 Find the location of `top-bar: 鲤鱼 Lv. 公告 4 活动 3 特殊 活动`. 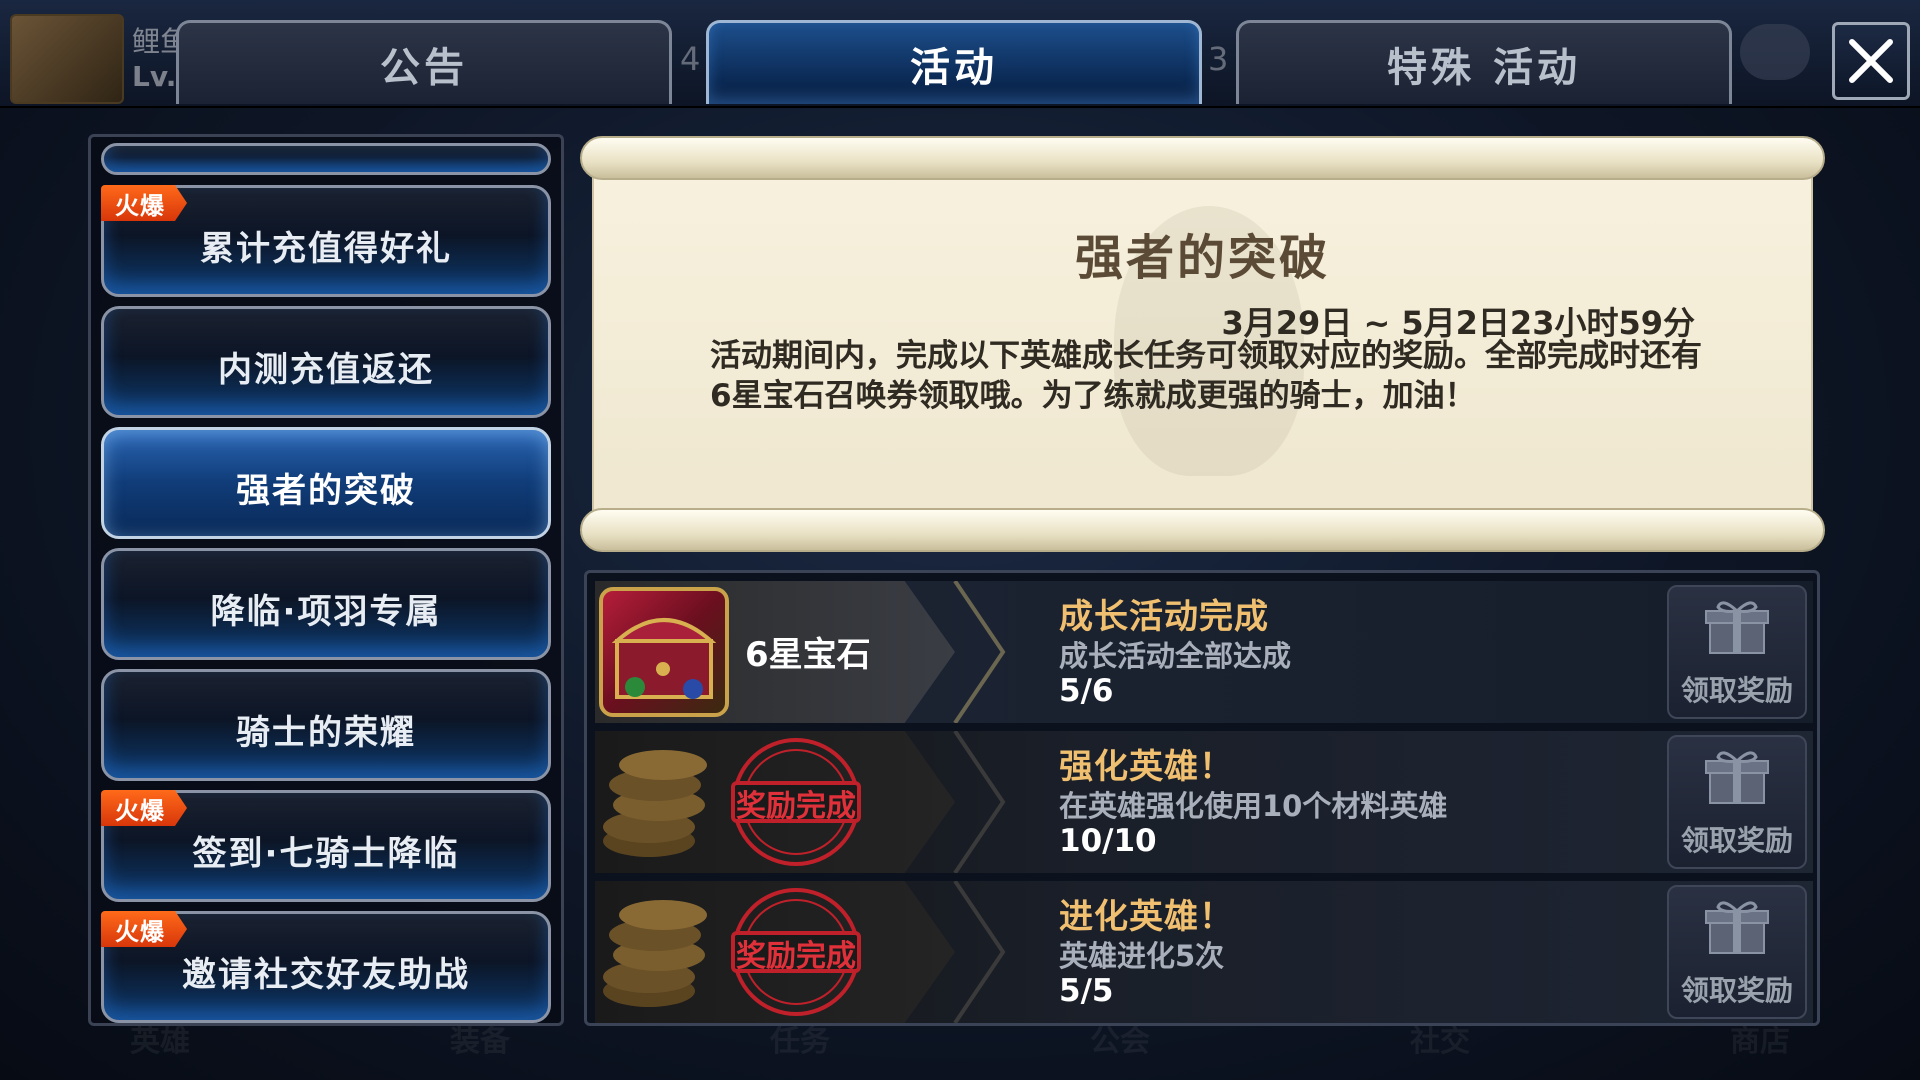

top-bar: 鲤鱼 Lv. 公告 4 活动 3 特殊 活动 is located at coordinates (960, 54).